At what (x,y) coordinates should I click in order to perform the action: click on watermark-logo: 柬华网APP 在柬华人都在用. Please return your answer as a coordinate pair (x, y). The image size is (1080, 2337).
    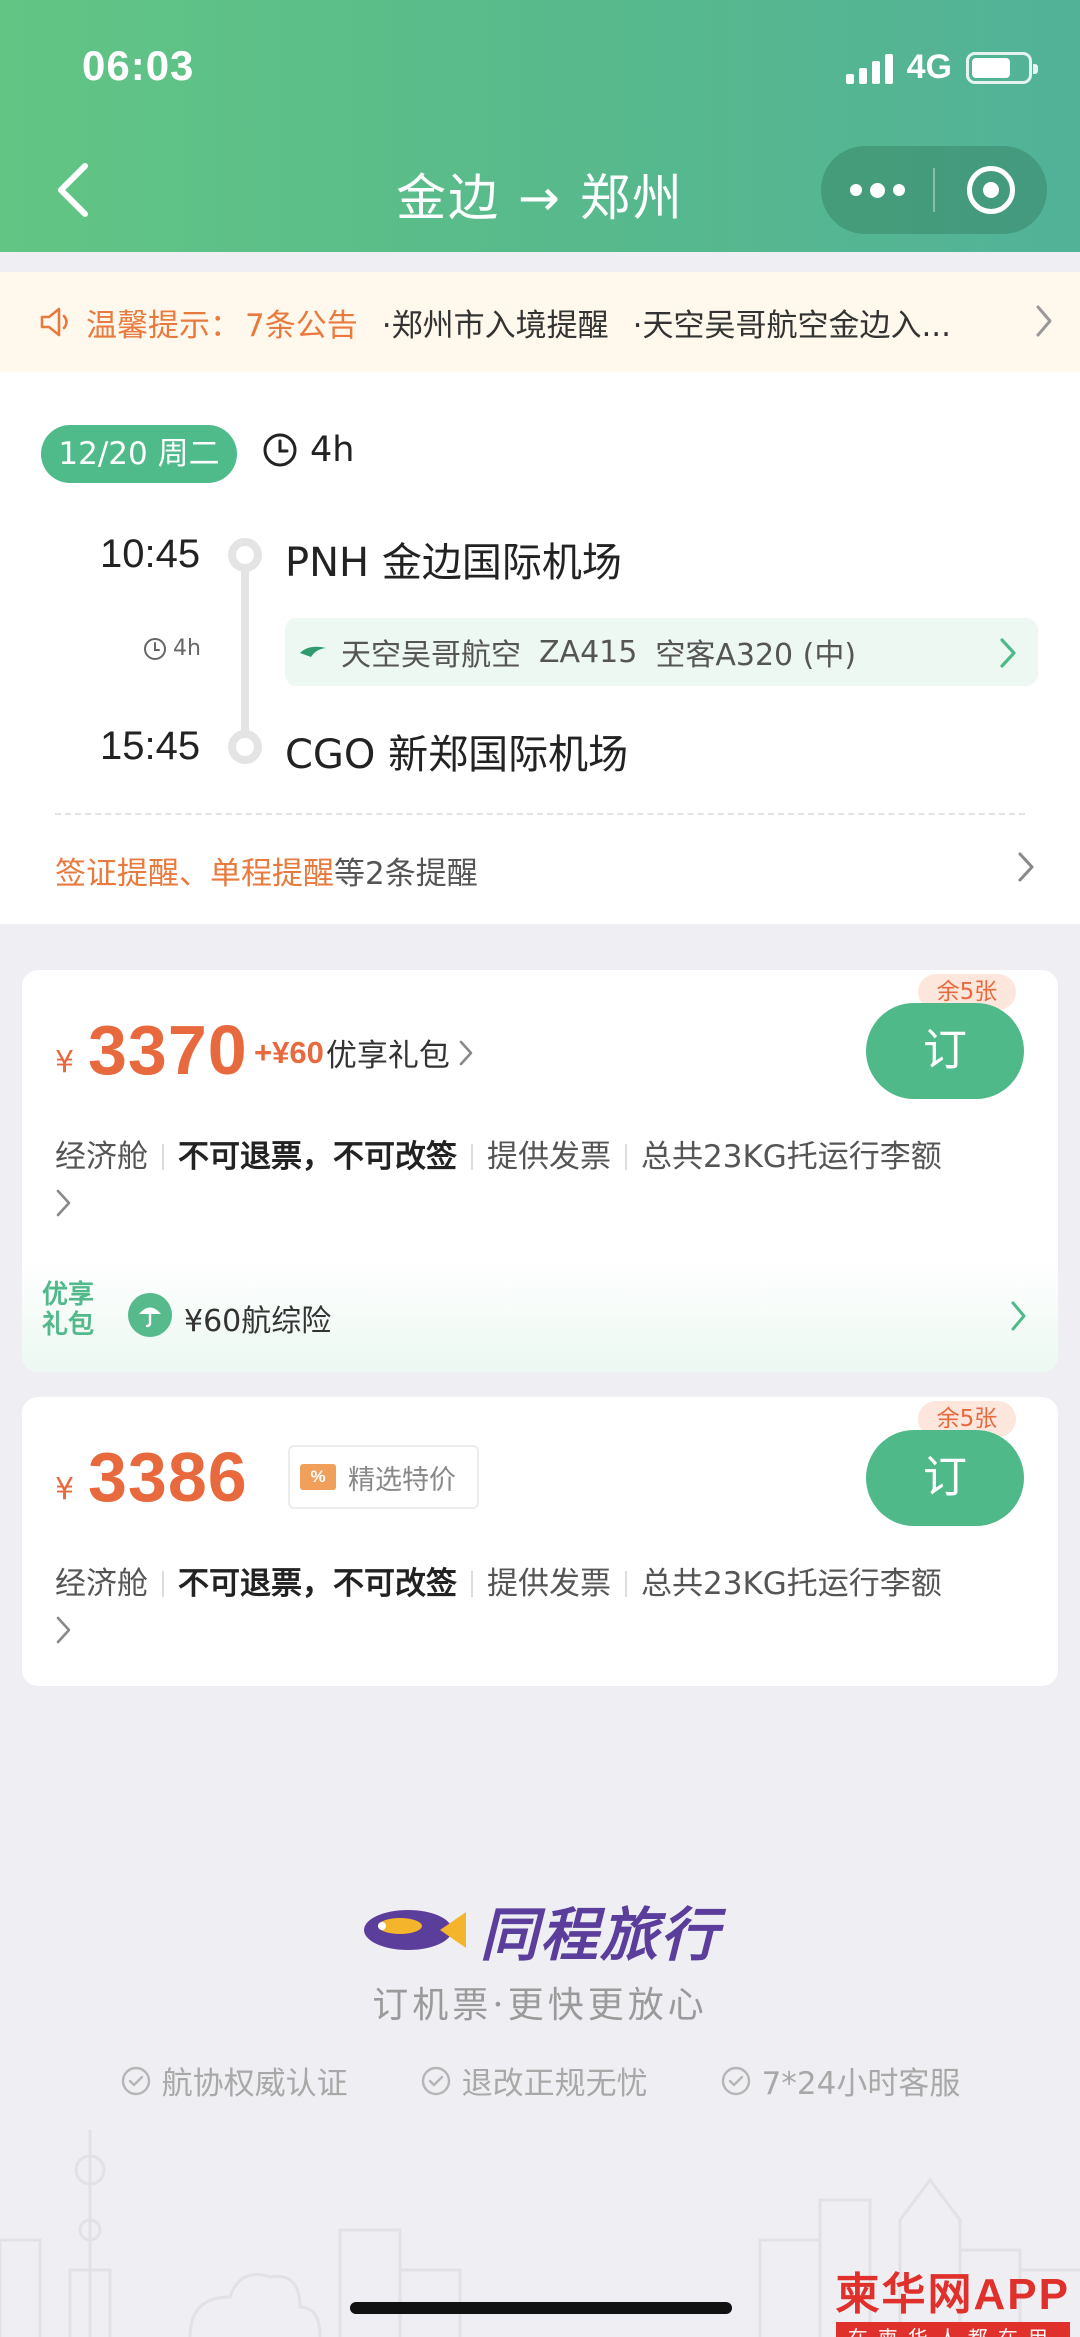
    Looking at the image, I should click on (952, 2297).